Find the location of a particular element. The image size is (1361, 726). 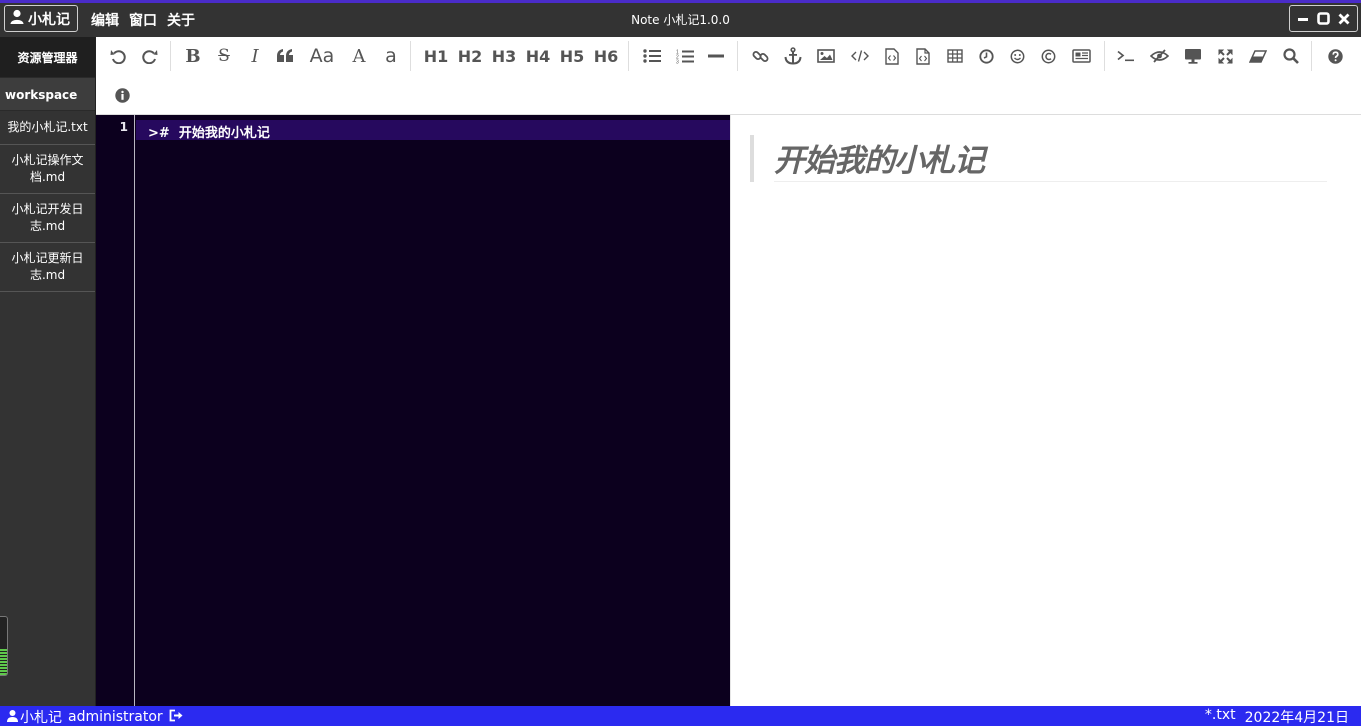

h2-icon: H2 is located at coordinates (470, 56).